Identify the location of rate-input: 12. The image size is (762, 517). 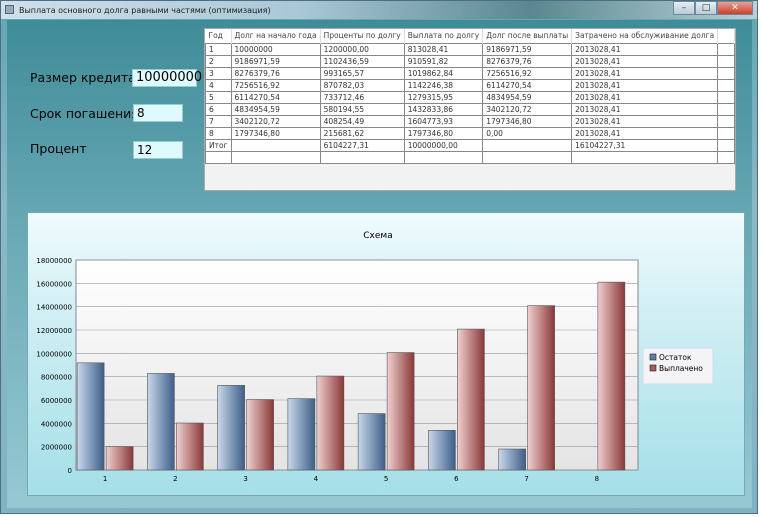
(158, 150).